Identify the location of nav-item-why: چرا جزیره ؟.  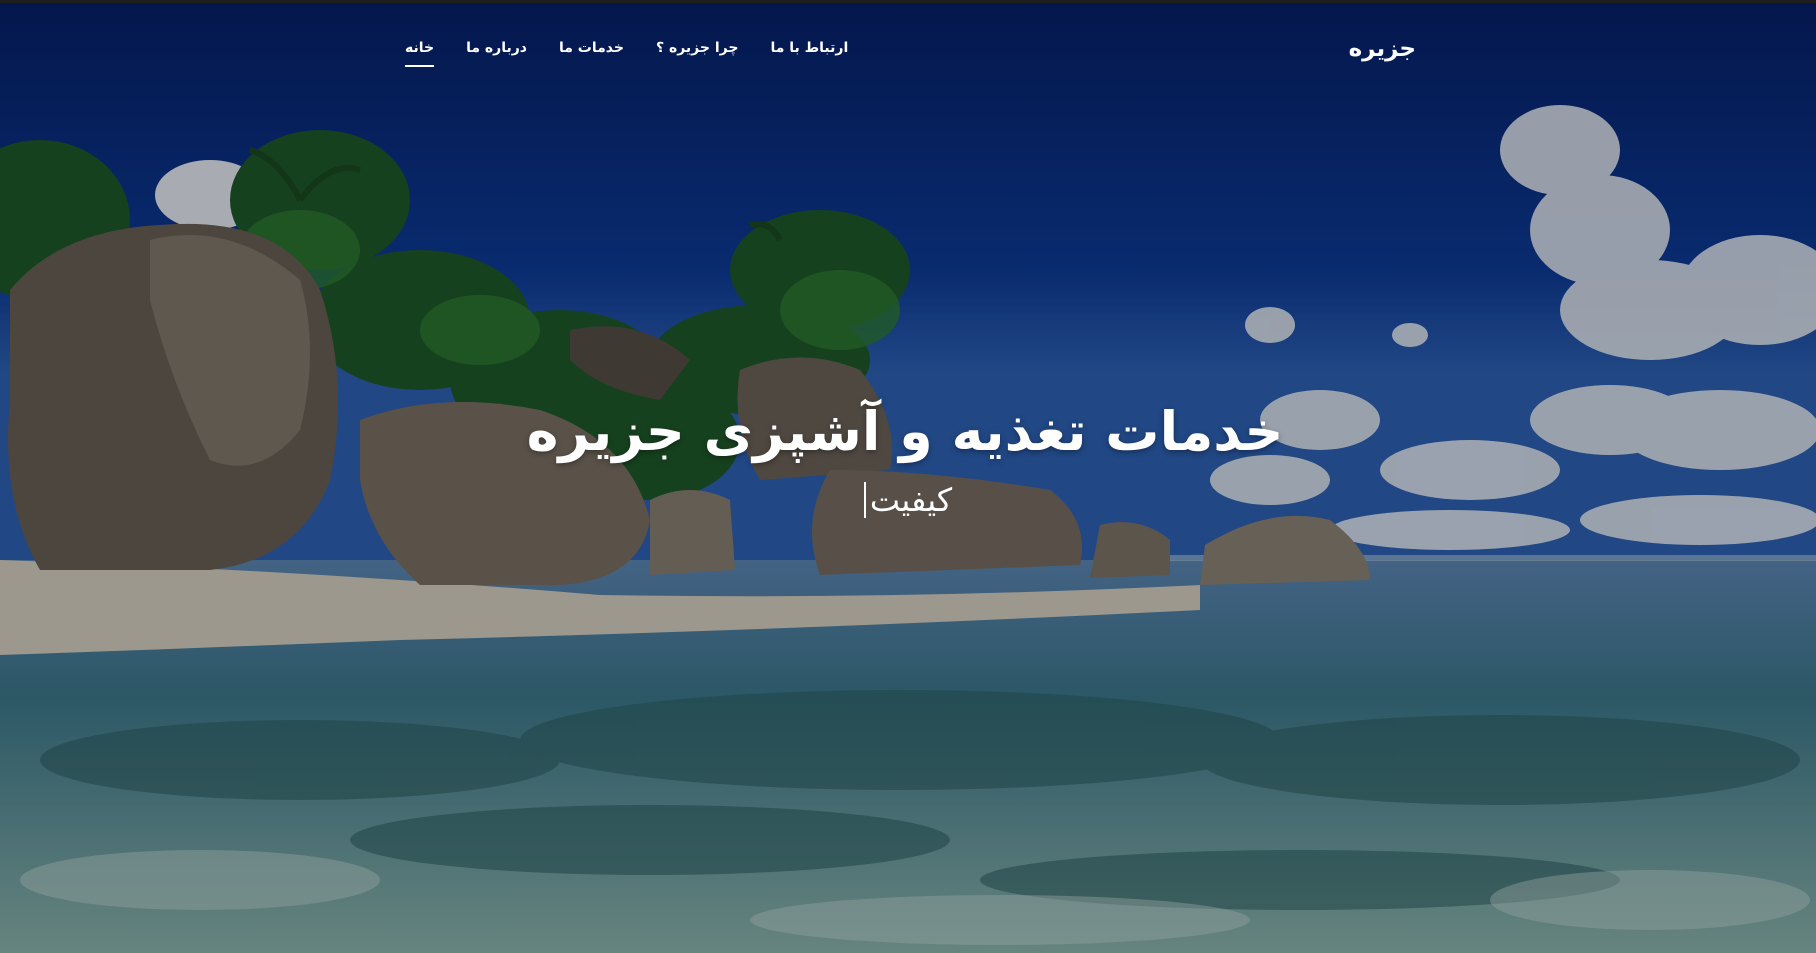
(697, 53).